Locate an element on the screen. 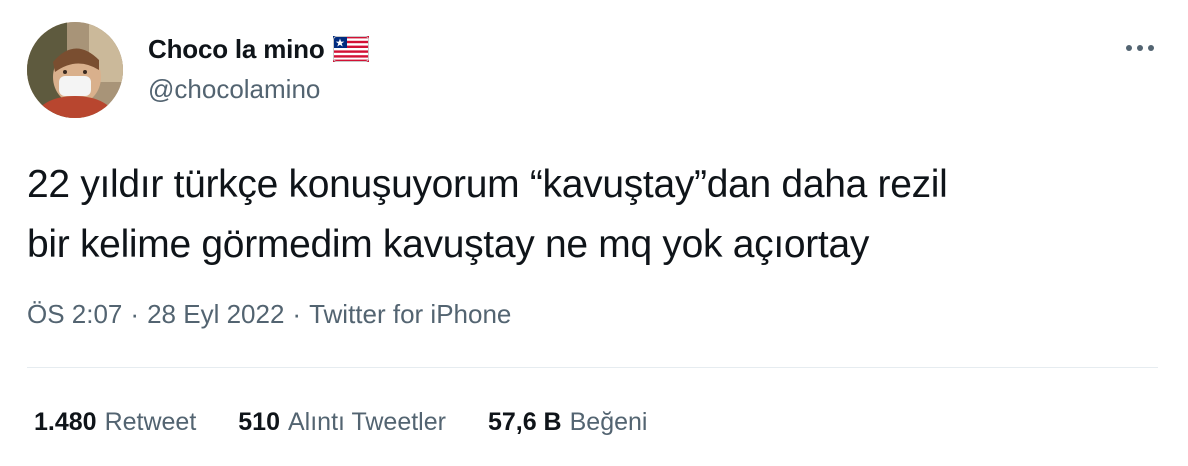 This screenshot has width=1188, height=466. more-dots-icon is located at coordinates (1140, 48).